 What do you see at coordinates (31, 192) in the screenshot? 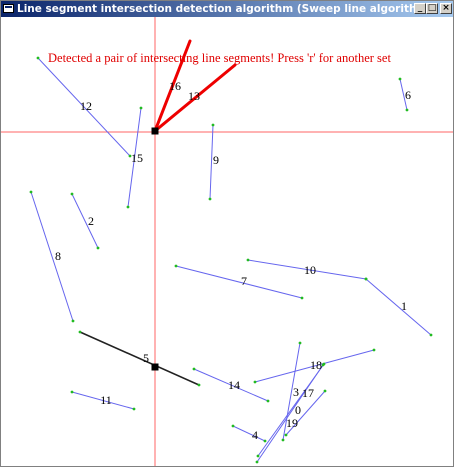
I see `segment-8-endpoint-a` at bounding box center [31, 192].